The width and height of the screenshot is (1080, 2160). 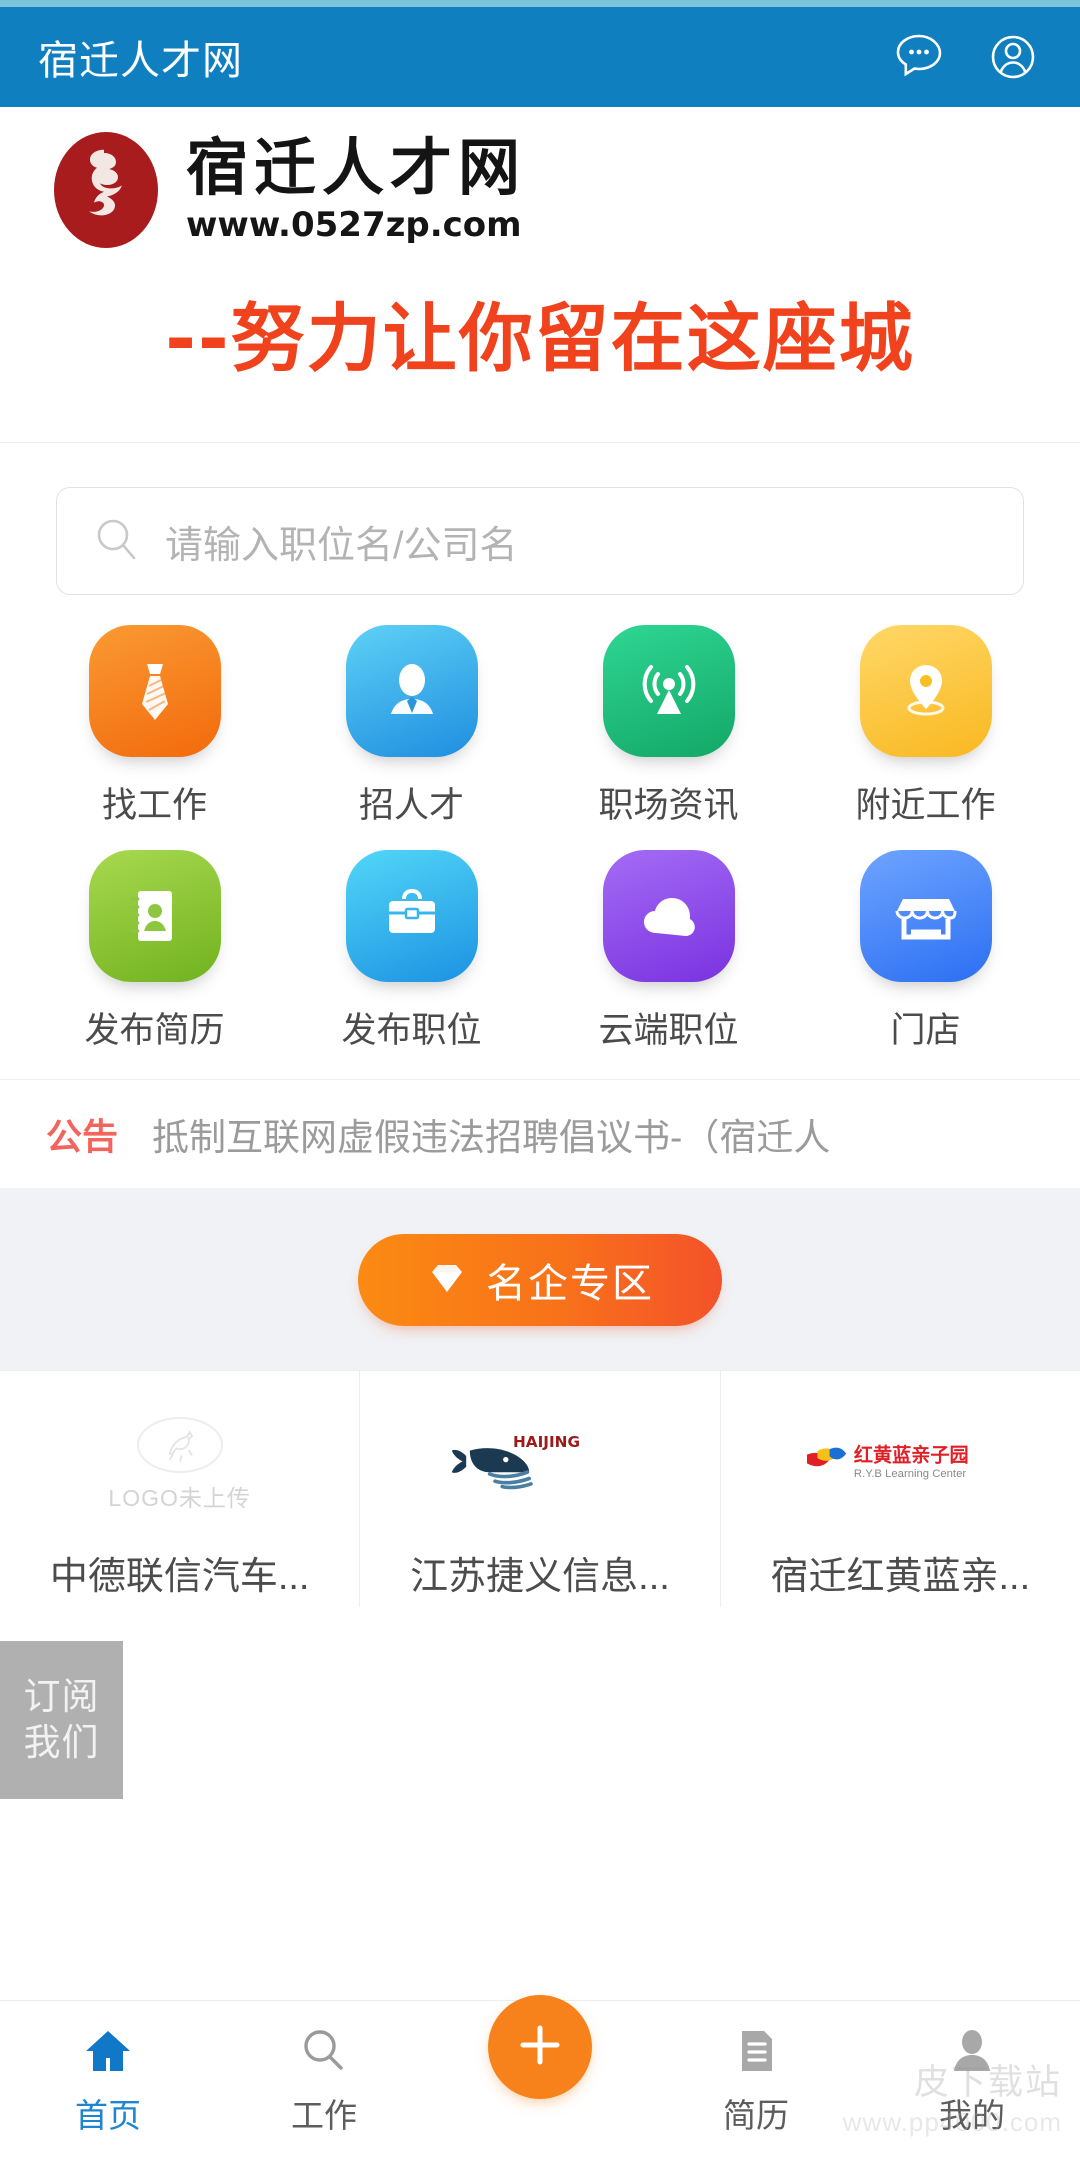 What do you see at coordinates (546, 1442) in the screenshot?
I see `haijing-logo-text: HAIJING` at bounding box center [546, 1442].